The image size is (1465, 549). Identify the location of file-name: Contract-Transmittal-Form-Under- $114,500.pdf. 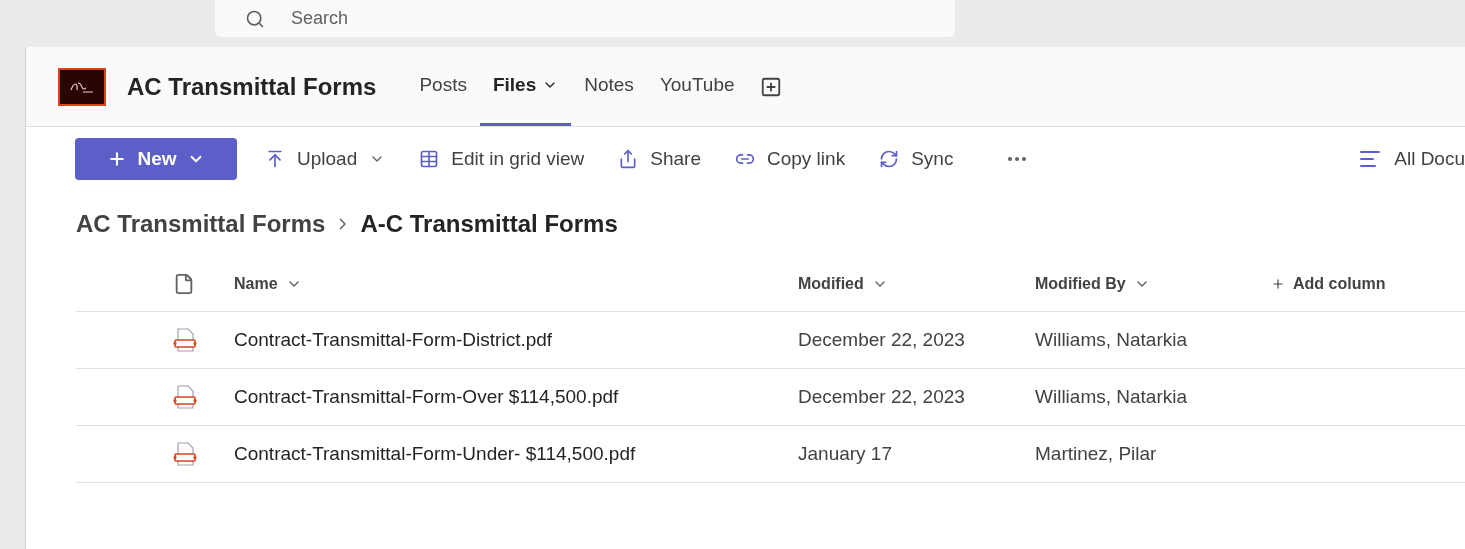
(516, 454).